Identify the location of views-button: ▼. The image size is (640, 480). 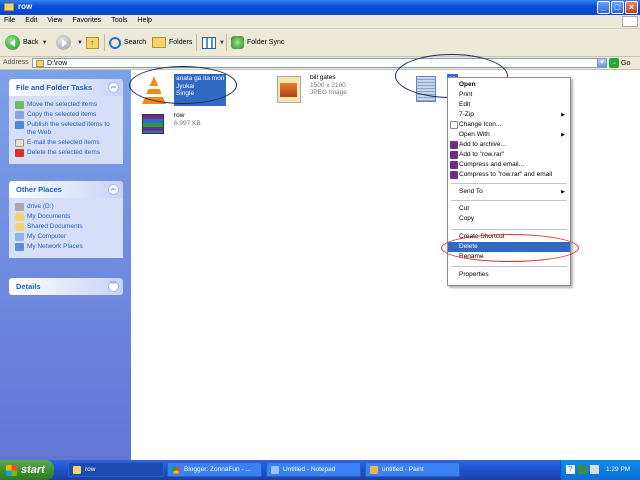
(213, 42).